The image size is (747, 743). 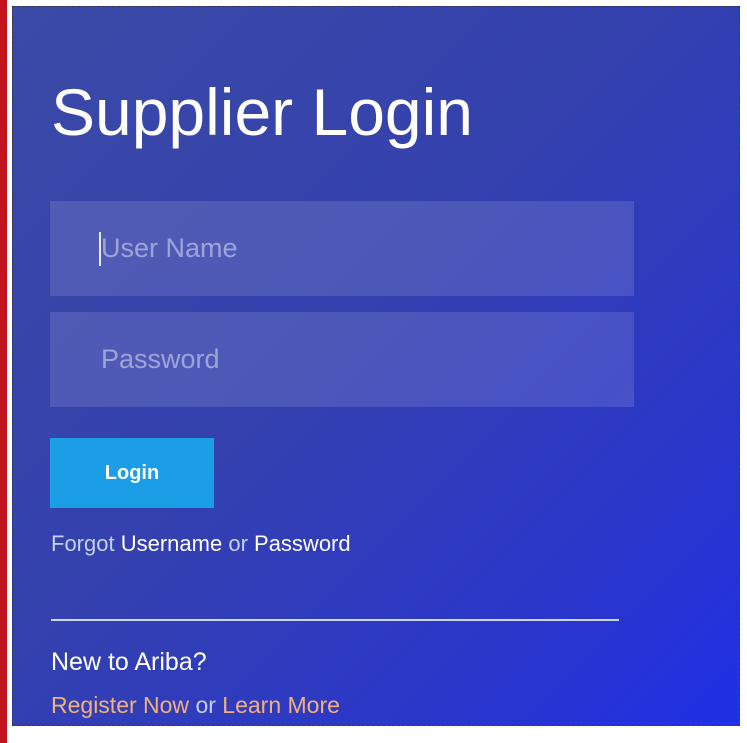 What do you see at coordinates (3, 371) in the screenshot?
I see `red-frame-edge` at bounding box center [3, 371].